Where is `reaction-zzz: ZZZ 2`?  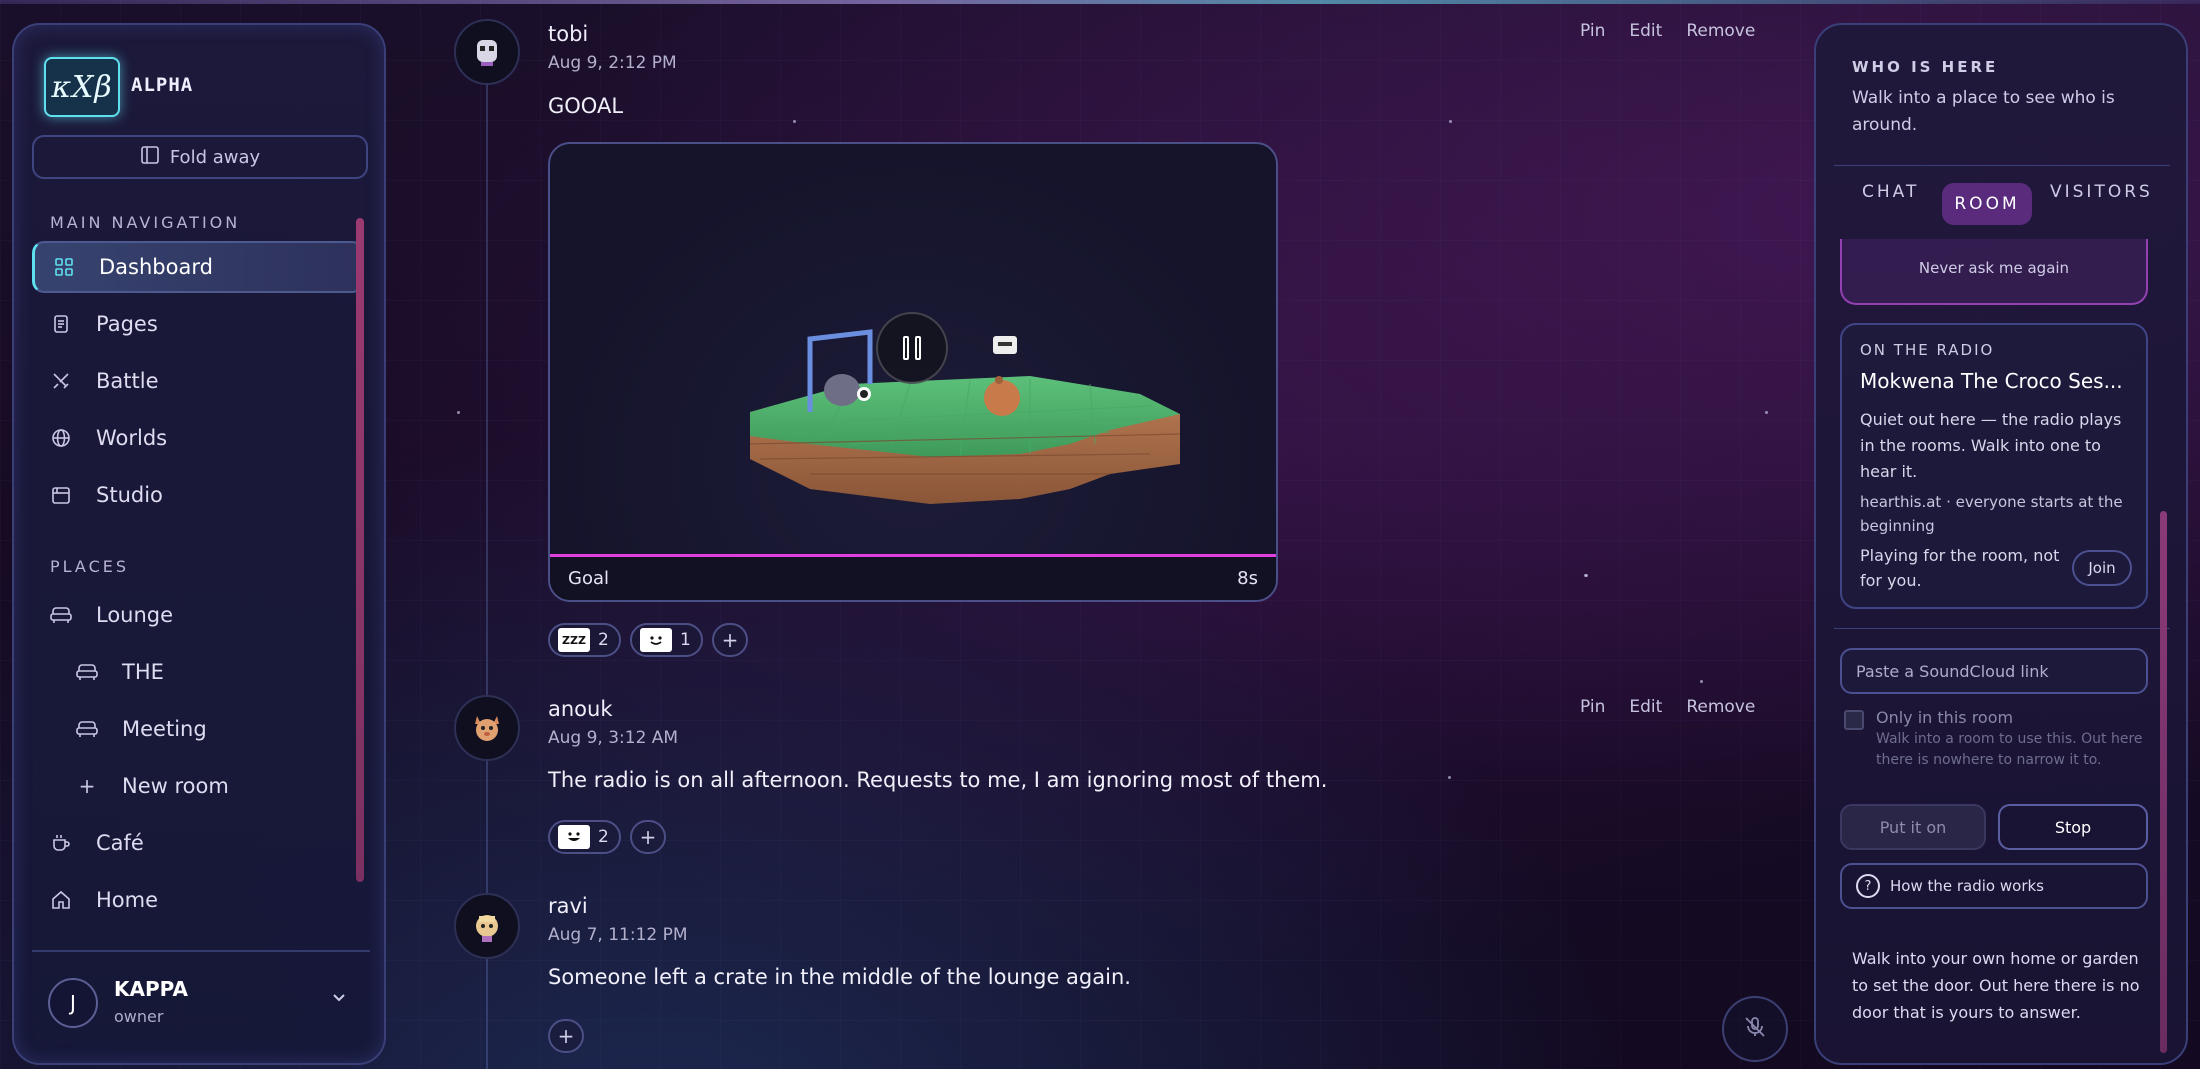
reaction-zzz: ZZZ 2 is located at coordinates (584, 640).